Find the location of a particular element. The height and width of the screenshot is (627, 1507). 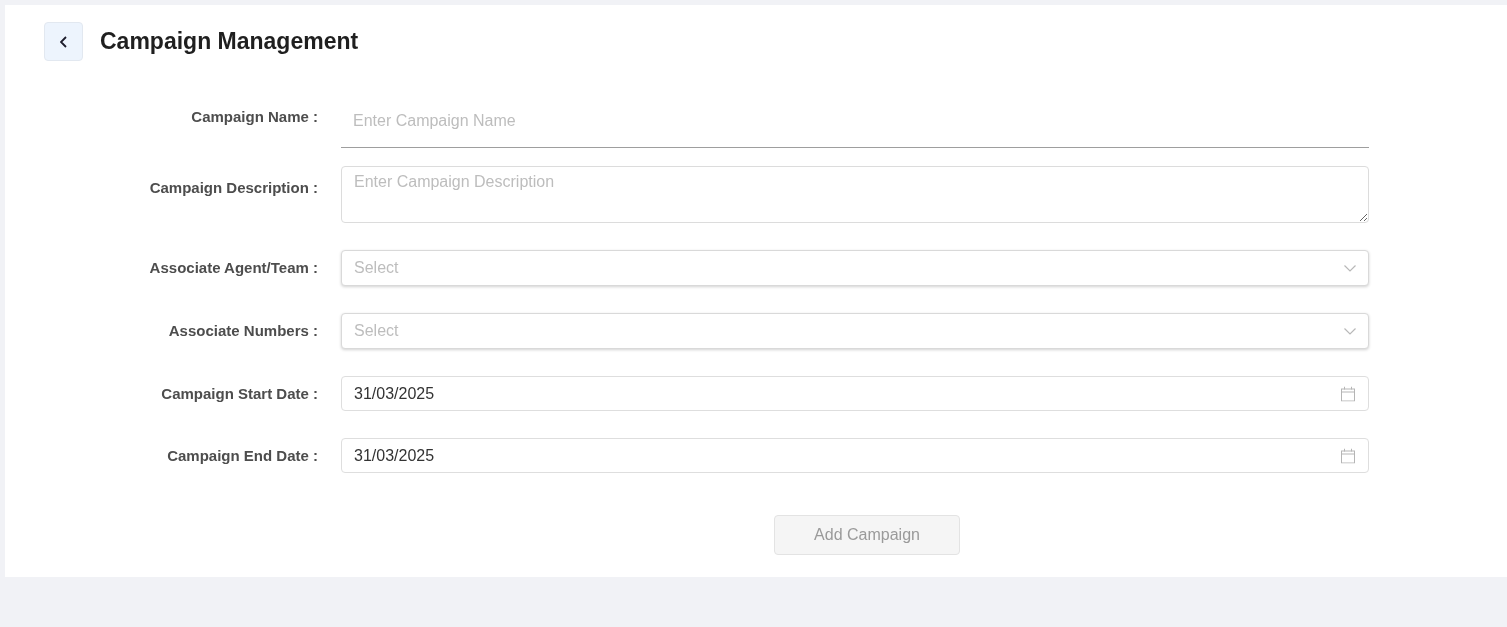

field-label: Campaign Name : is located at coordinates (254, 117).